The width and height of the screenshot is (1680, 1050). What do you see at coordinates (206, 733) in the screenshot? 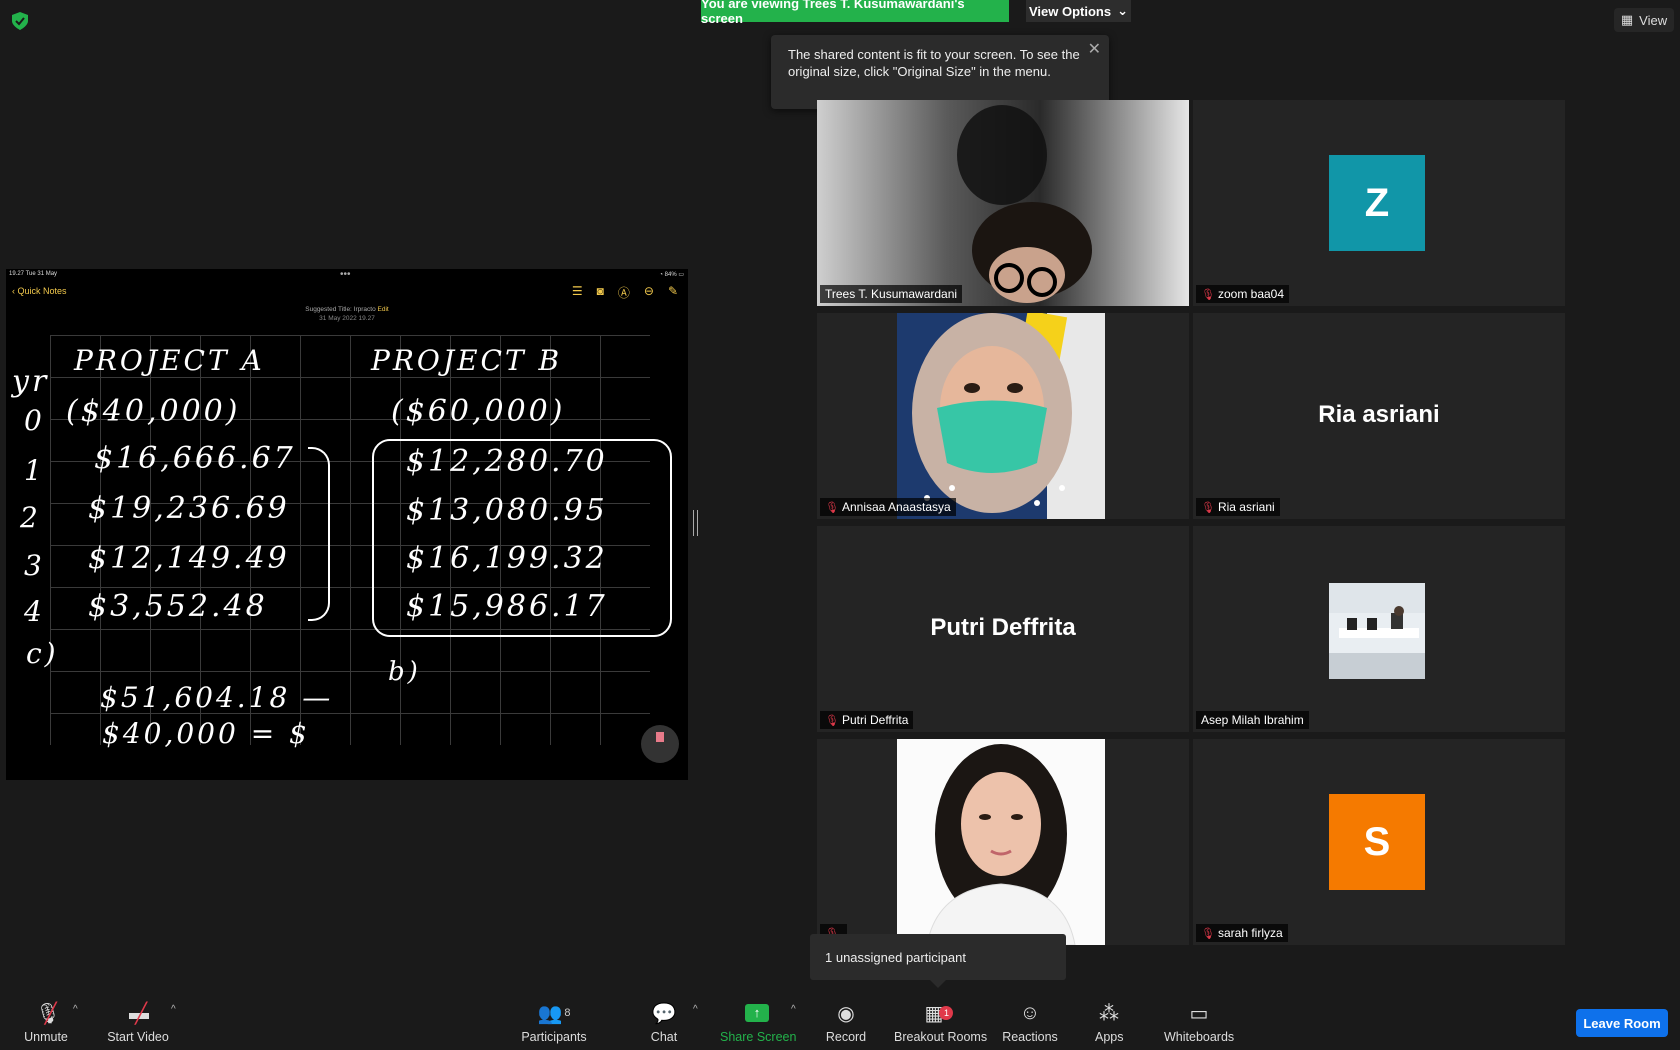
I see `sum-line-2: $40,000 = $` at bounding box center [206, 733].